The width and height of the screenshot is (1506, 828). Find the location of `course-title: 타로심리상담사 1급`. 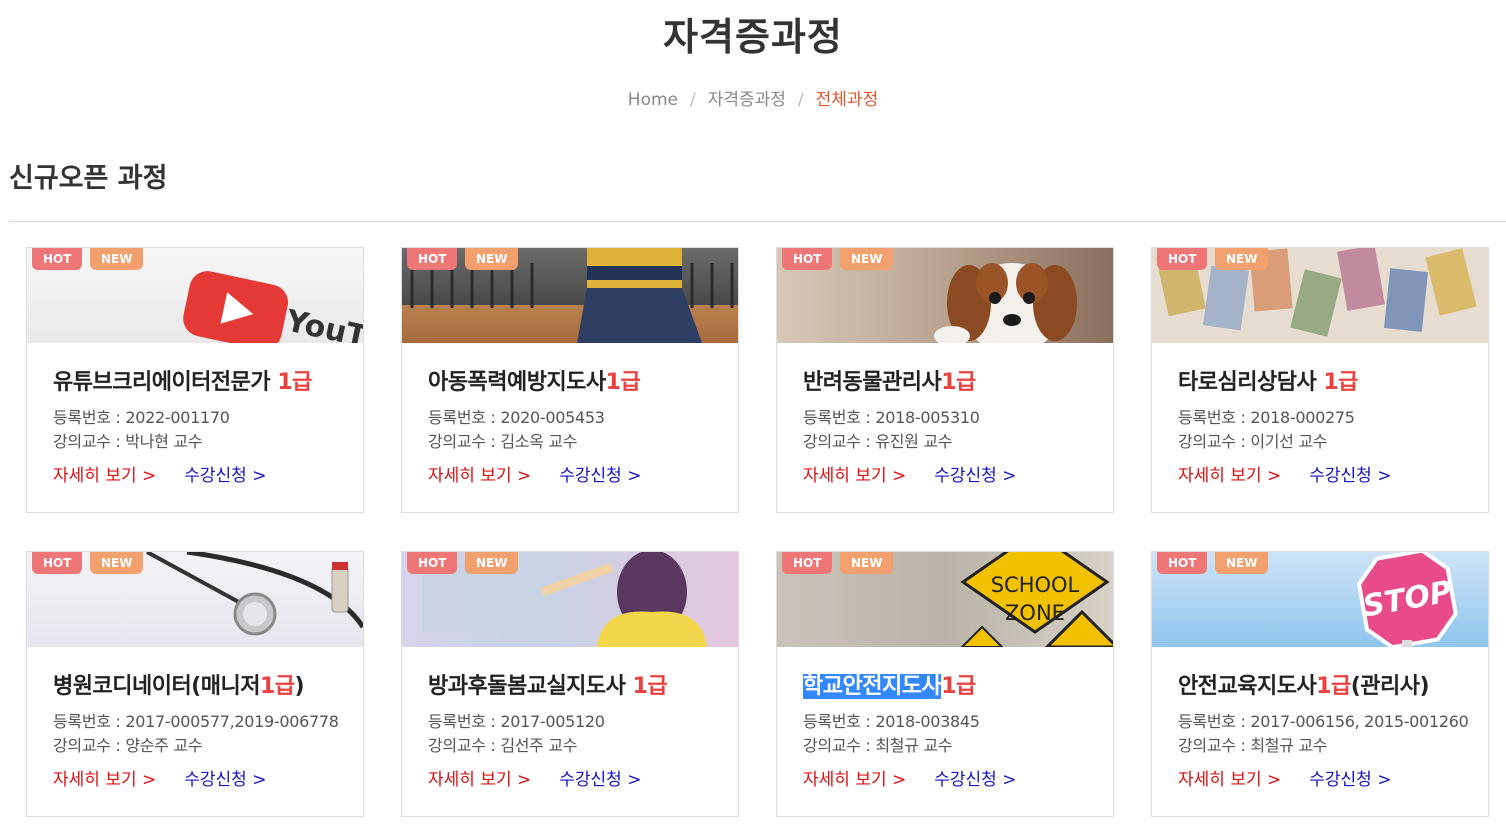

course-title: 타로심리상담사 1급 is located at coordinates (1333, 380).